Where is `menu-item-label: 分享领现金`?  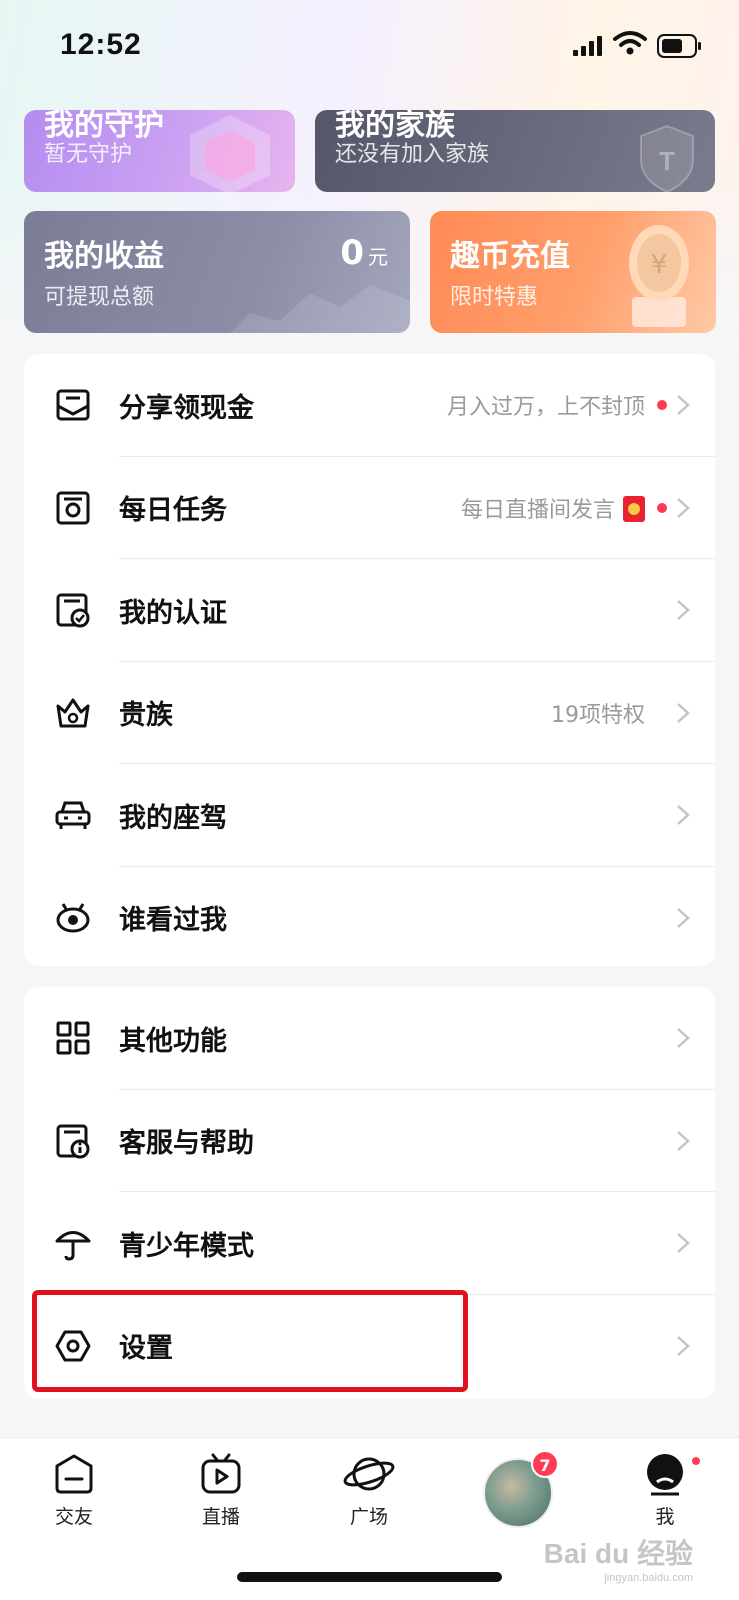
menu-item-label: 分享领现金 is located at coordinates (186, 408).